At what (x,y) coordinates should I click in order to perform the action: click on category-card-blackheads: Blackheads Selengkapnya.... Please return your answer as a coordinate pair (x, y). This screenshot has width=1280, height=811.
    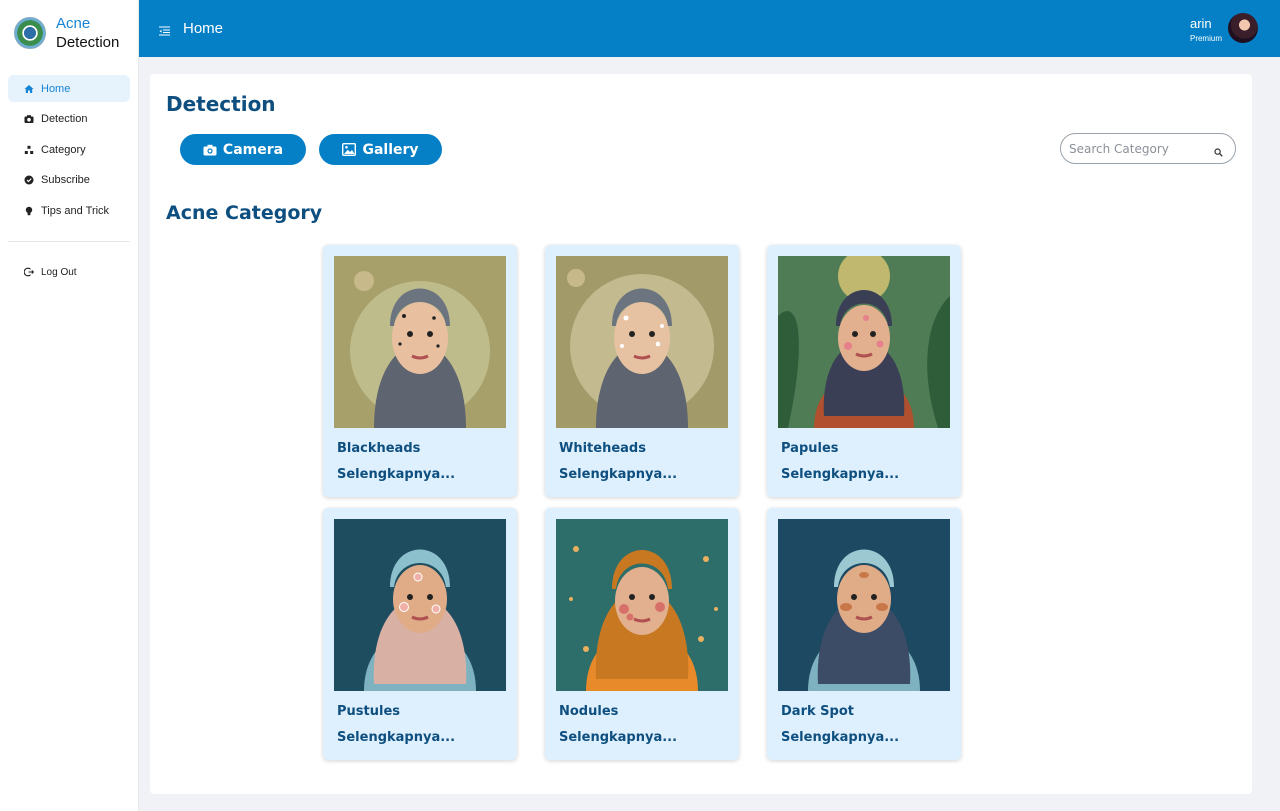
    Looking at the image, I should click on (420, 371).